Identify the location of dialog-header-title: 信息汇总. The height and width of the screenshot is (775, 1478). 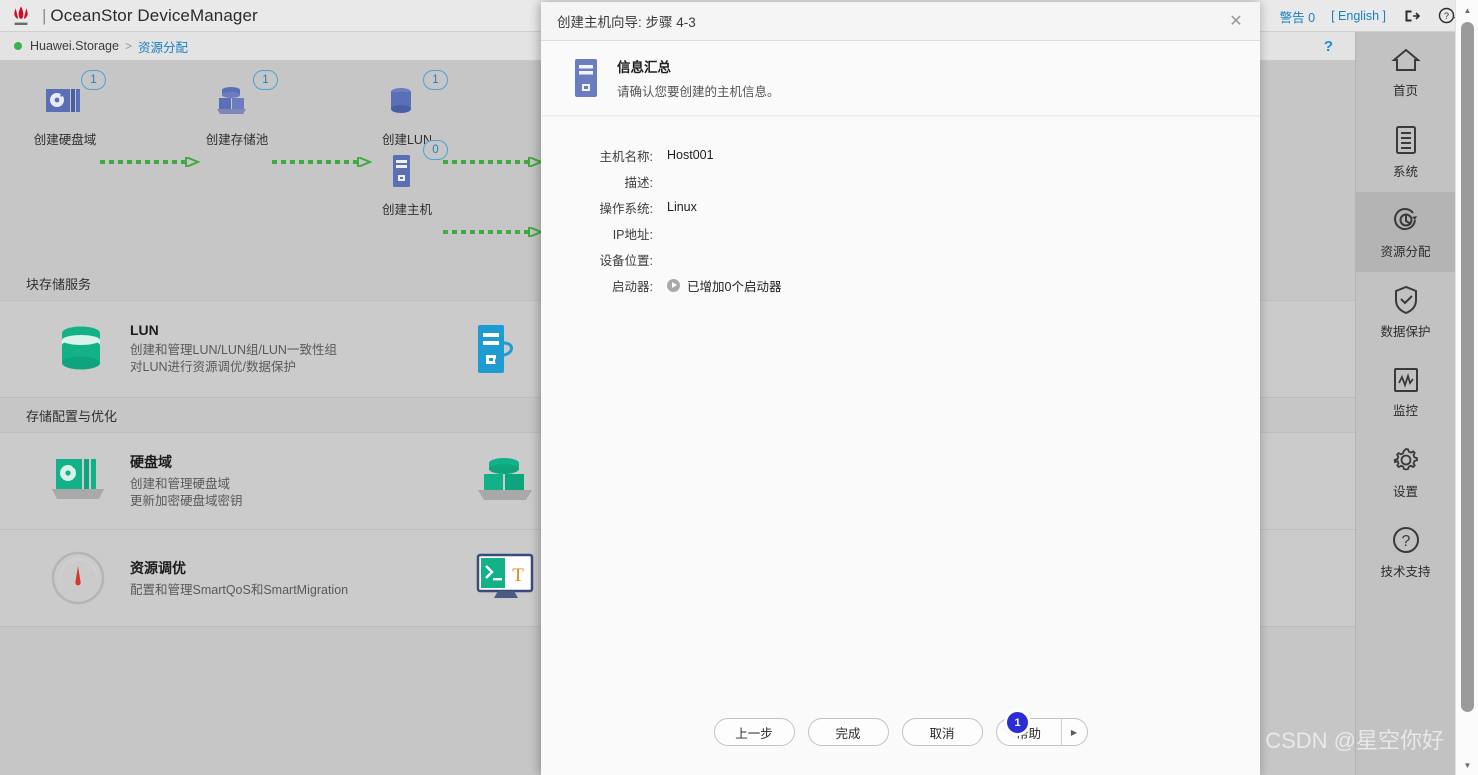
(644, 67).